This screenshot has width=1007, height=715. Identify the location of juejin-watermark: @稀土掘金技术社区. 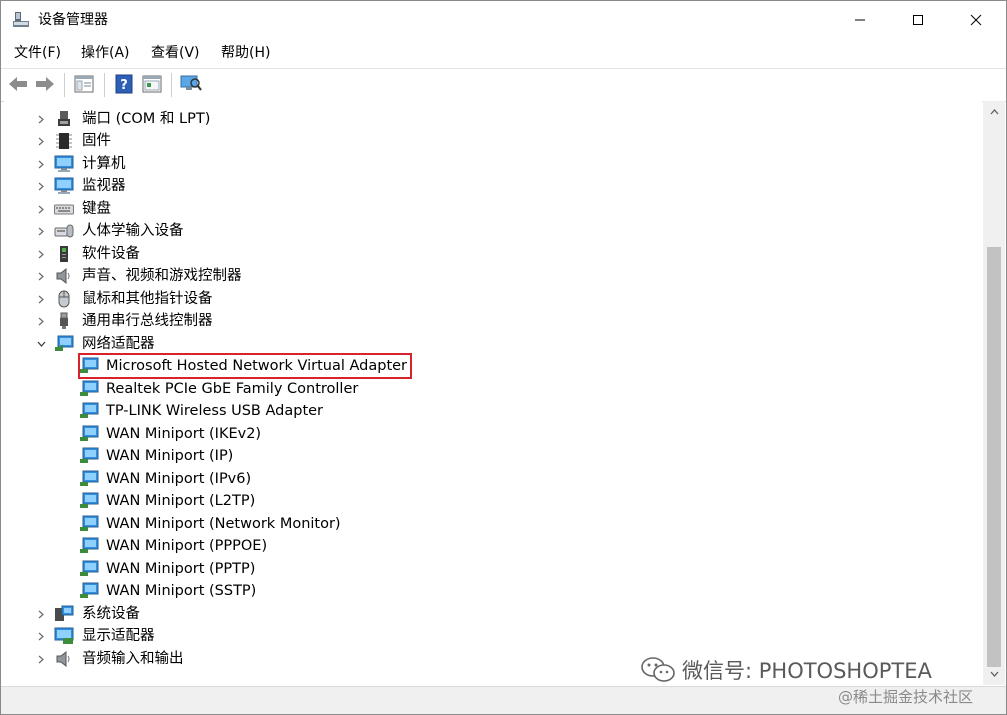
(906, 697).